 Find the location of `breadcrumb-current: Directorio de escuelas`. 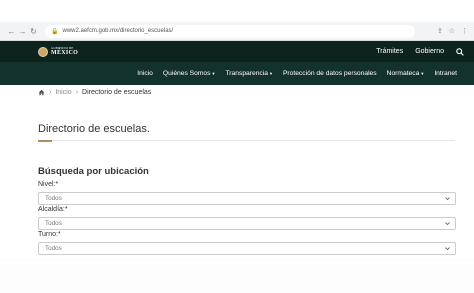

breadcrumb-current: Directorio de escuelas is located at coordinates (117, 92).